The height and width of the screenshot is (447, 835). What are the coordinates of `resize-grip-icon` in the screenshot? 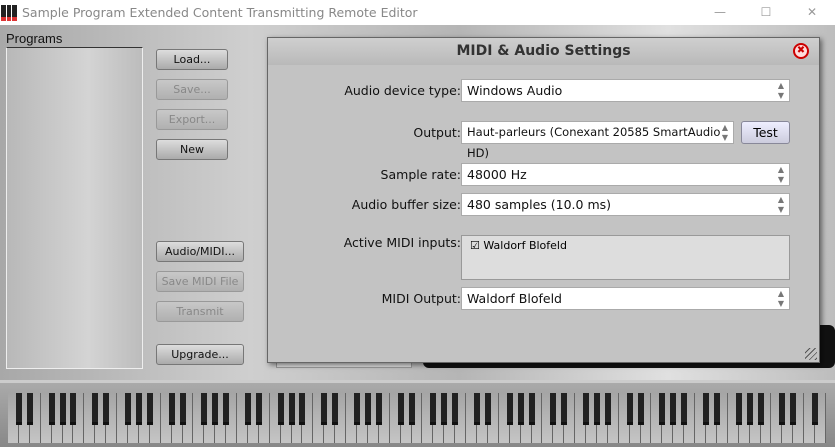 It's located at (811, 354).